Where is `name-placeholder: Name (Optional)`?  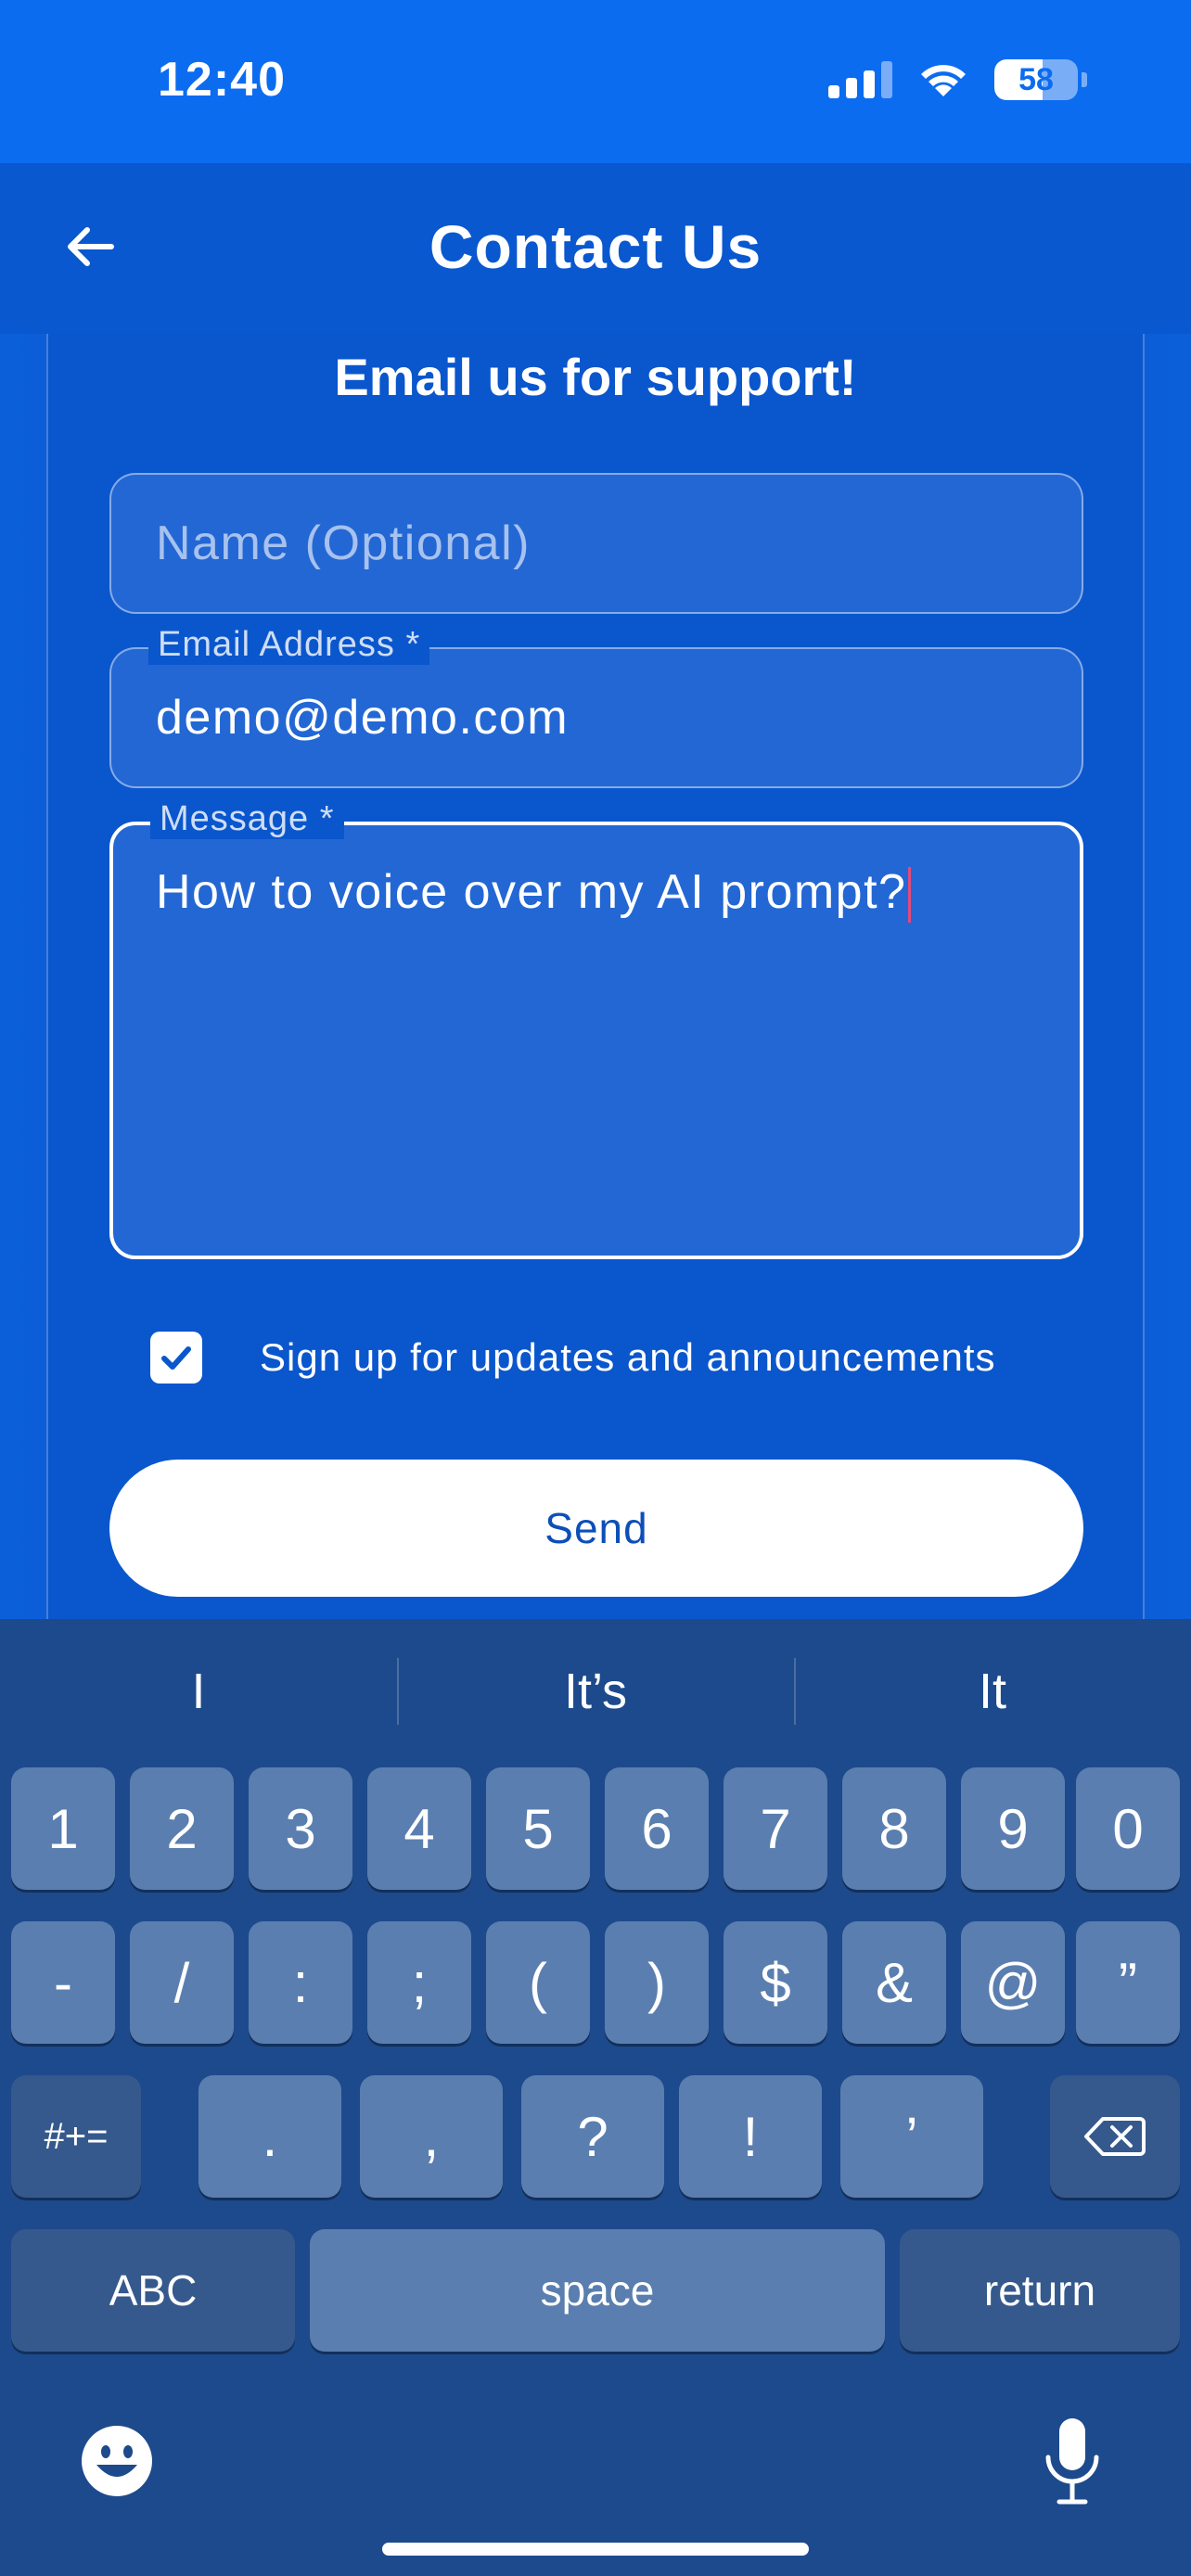
name-placeholder: Name (Optional) is located at coordinates (343, 543).